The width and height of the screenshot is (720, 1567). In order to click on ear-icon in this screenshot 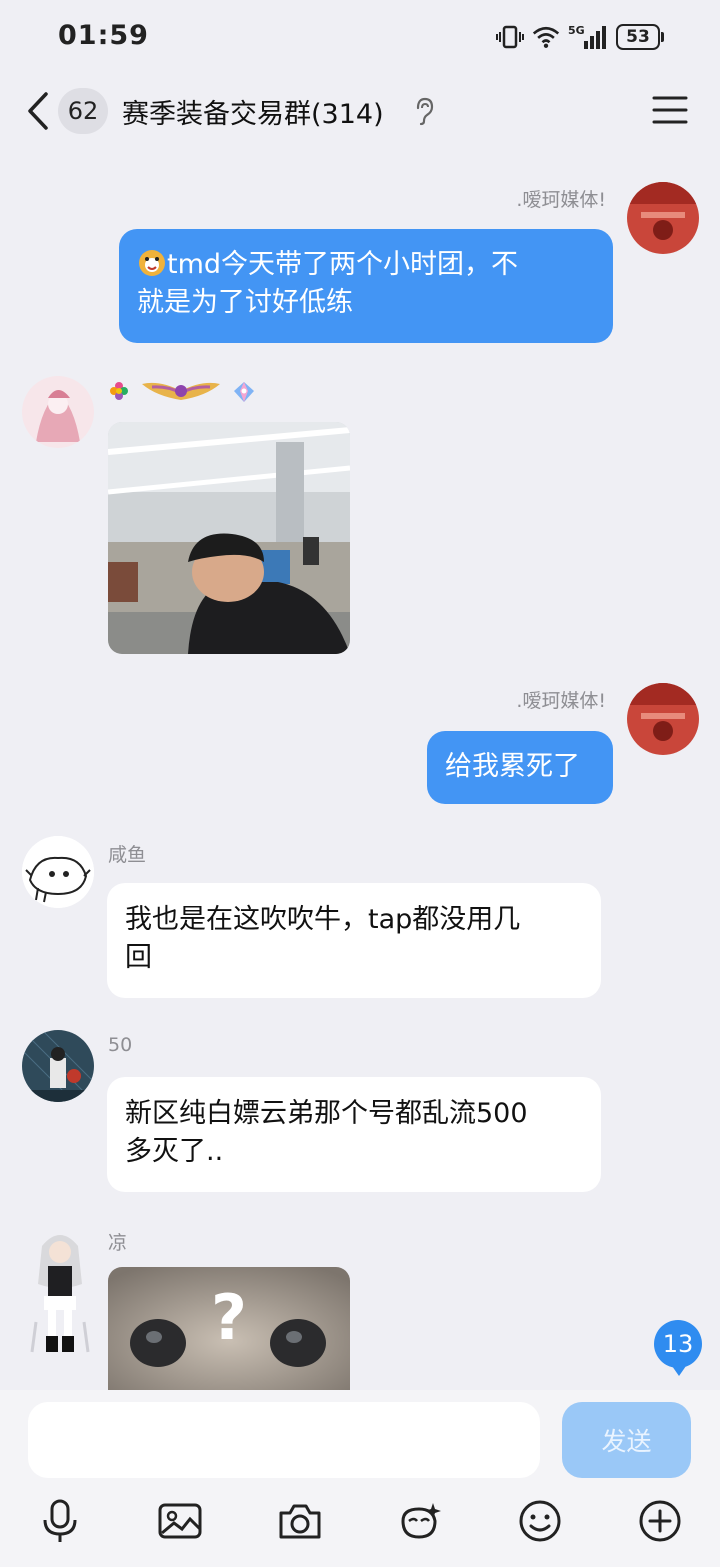, I will do `click(425, 111)`.